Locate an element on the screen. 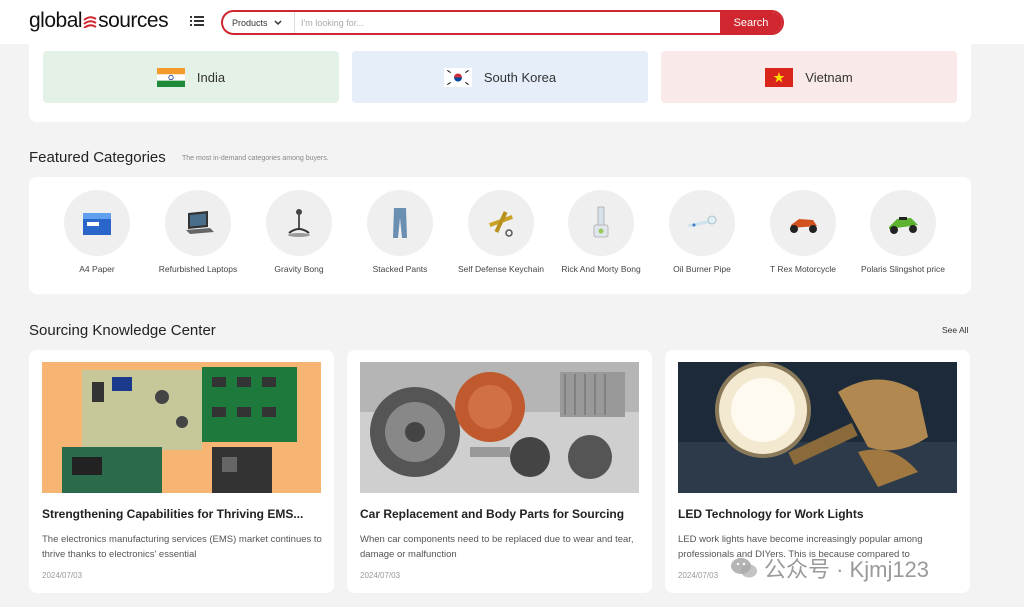  pipe-icon is located at coordinates (702, 221).